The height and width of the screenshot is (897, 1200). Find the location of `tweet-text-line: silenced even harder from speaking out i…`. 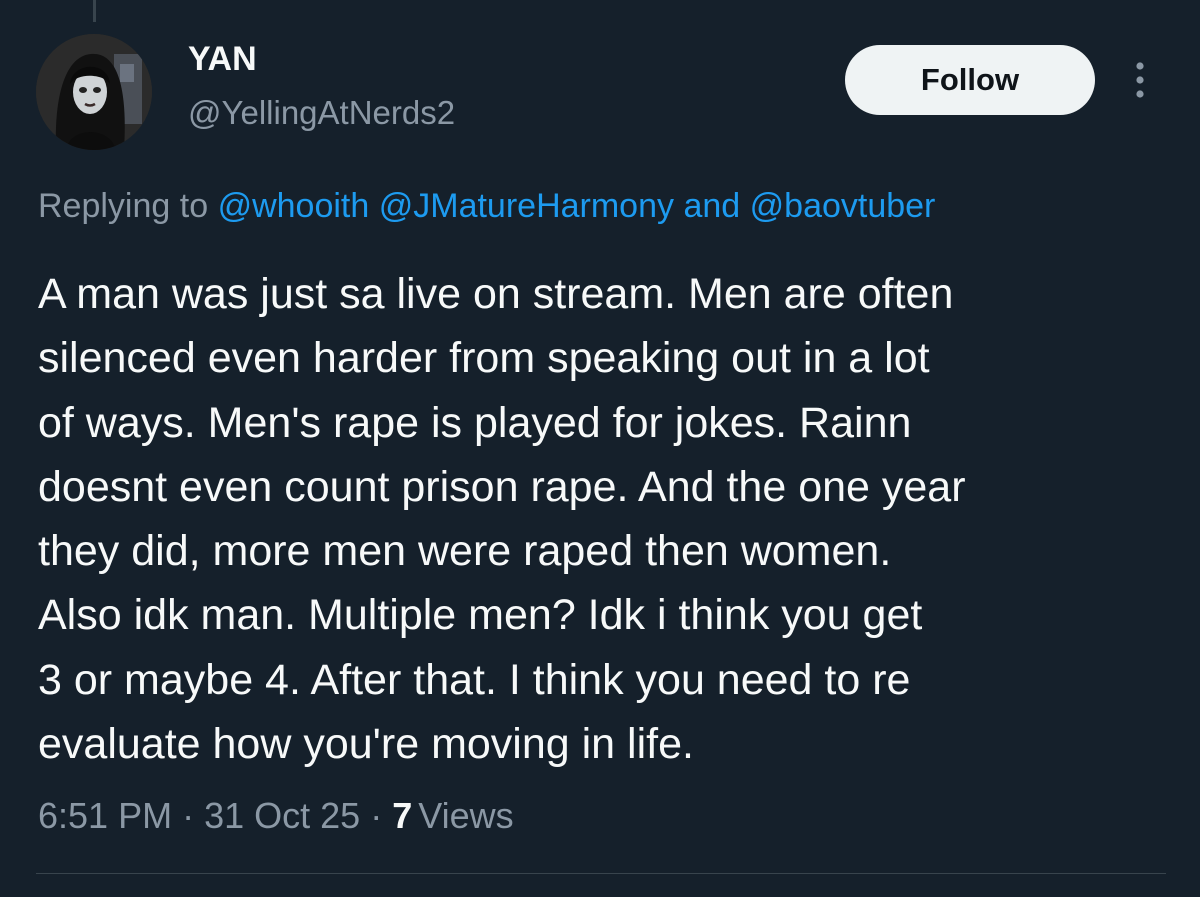

tweet-text-line: silenced even harder from speaking out i… is located at coordinates (484, 358).